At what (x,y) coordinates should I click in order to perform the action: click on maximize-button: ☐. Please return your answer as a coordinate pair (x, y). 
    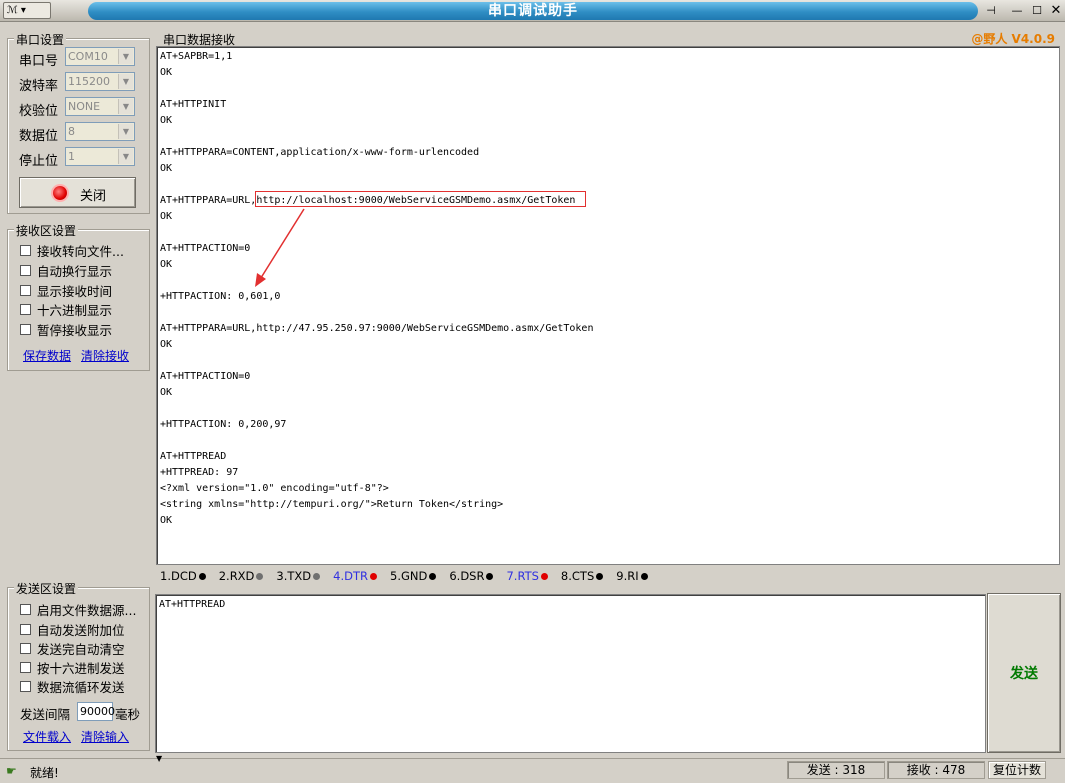
    Looking at the image, I should click on (1037, 11).